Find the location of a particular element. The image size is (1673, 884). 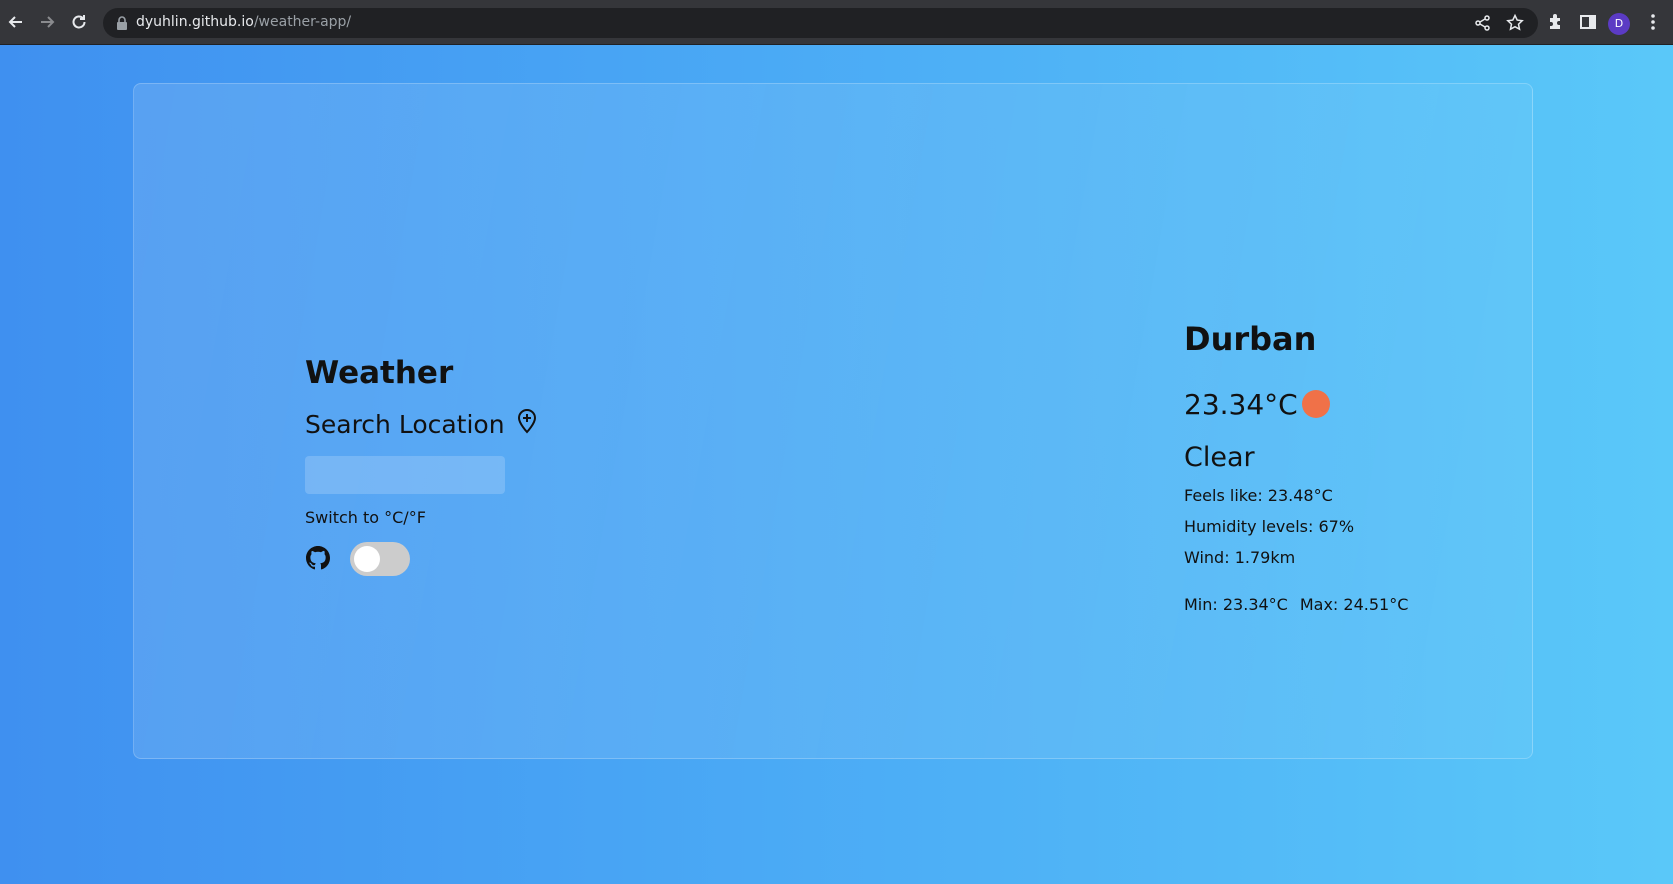

url-path: /weather-app/ is located at coordinates (302, 22).